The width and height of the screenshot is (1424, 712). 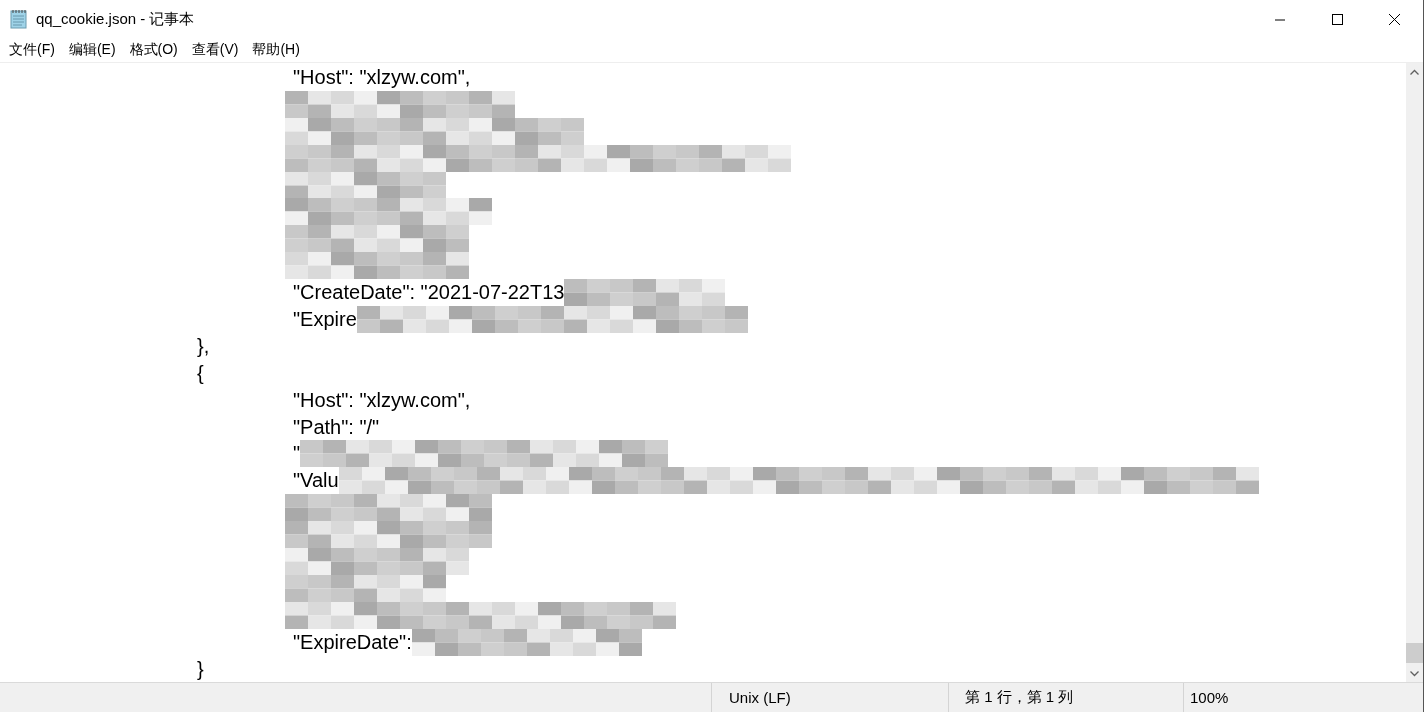 What do you see at coordinates (203, 346) in the screenshot?
I see `text-line: },` at bounding box center [203, 346].